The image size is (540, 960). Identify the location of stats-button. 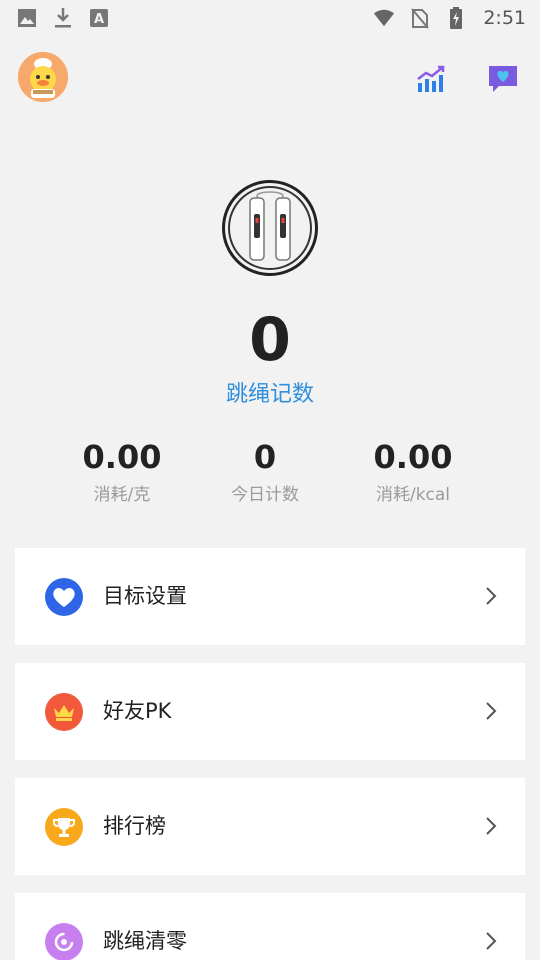
(431, 79).